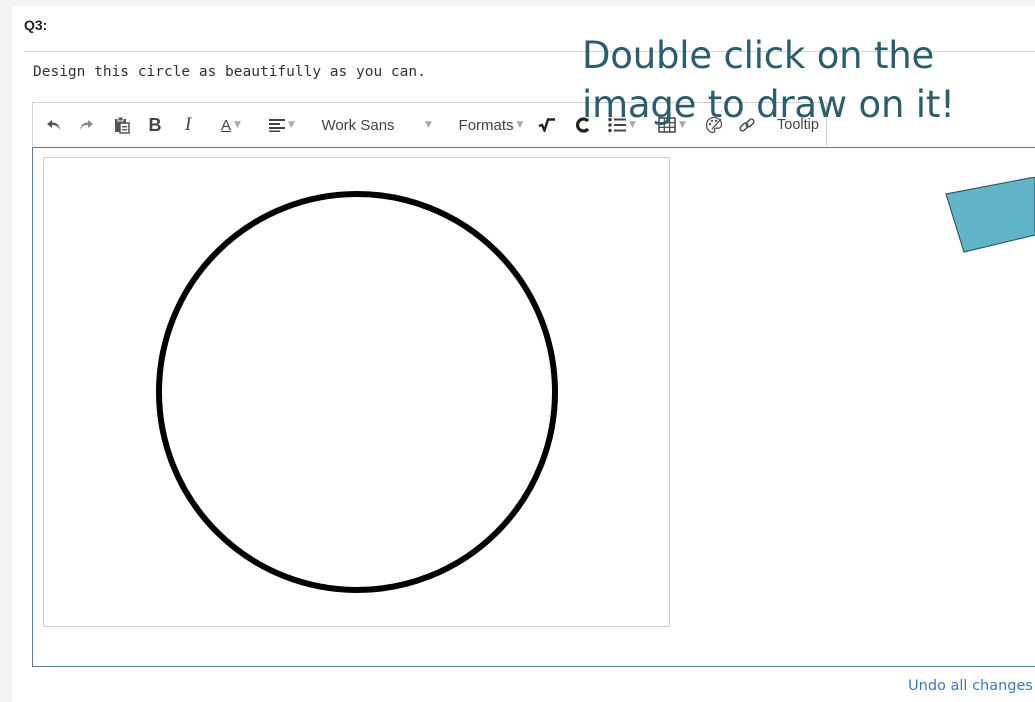 The image size is (1035, 702). What do you see at coordinates (990, 215) in the screenshot?
I see `arrow-shape` at bounding box center [990, 215].